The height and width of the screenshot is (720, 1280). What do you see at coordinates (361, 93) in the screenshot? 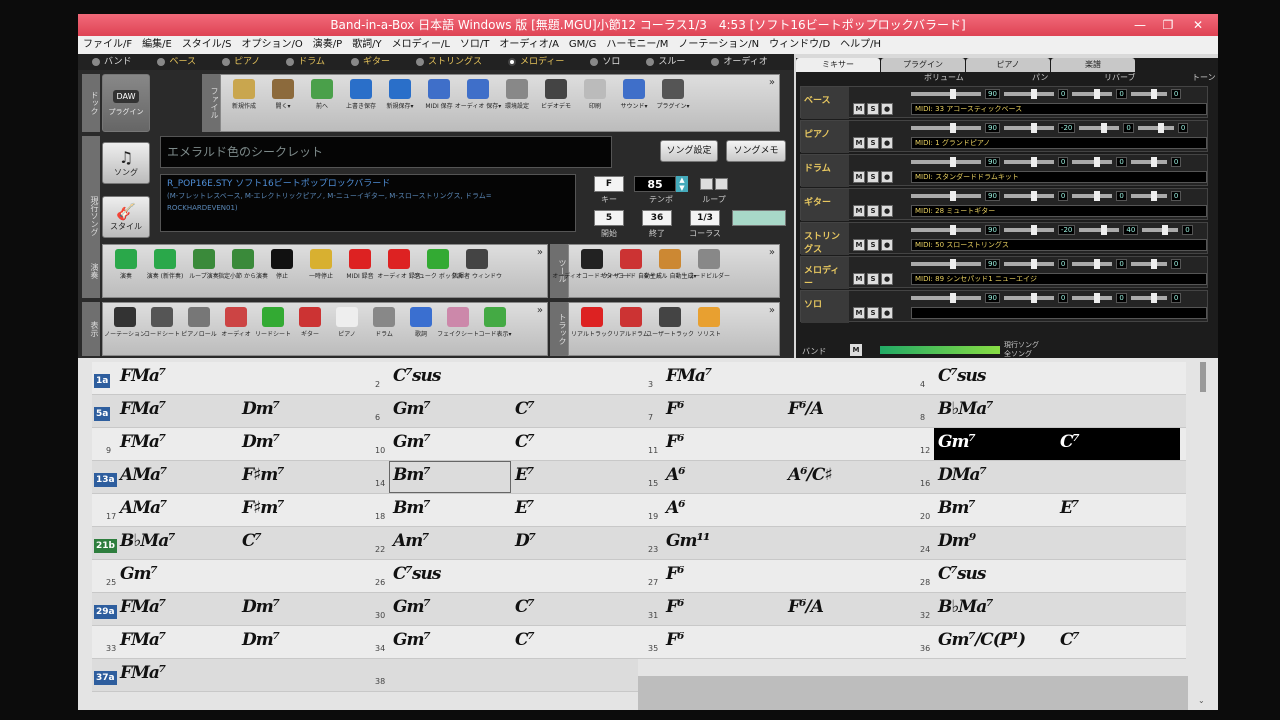
I see `save-button: 上書き保存` at bounding box center [361, 93].